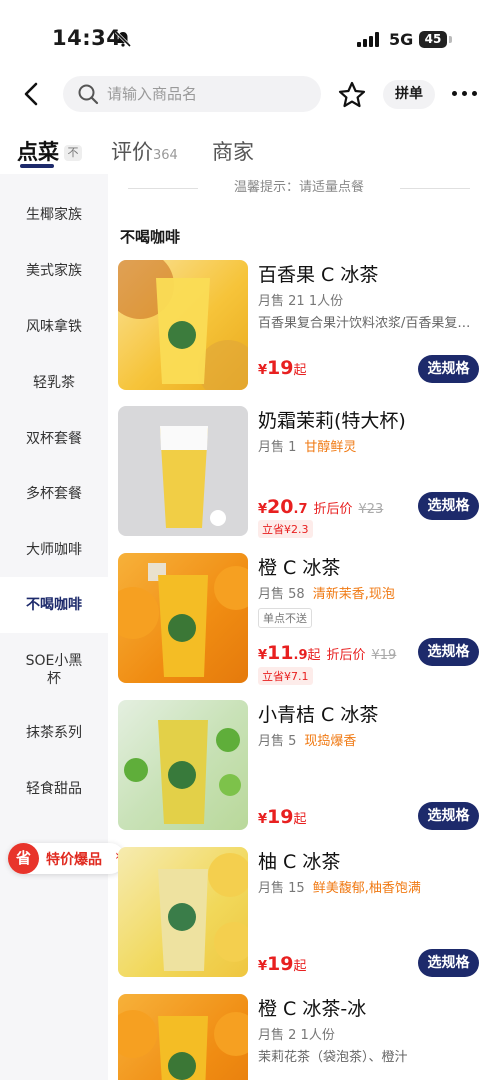 The height and width of the screenshot is (1080, 497). Describe the element at coordinates (302, 766) in the screenshot. I see `product-card: 小青桔 C 冰茶 月售 5 现捣爆香 ¥19起 选规格` at that location.